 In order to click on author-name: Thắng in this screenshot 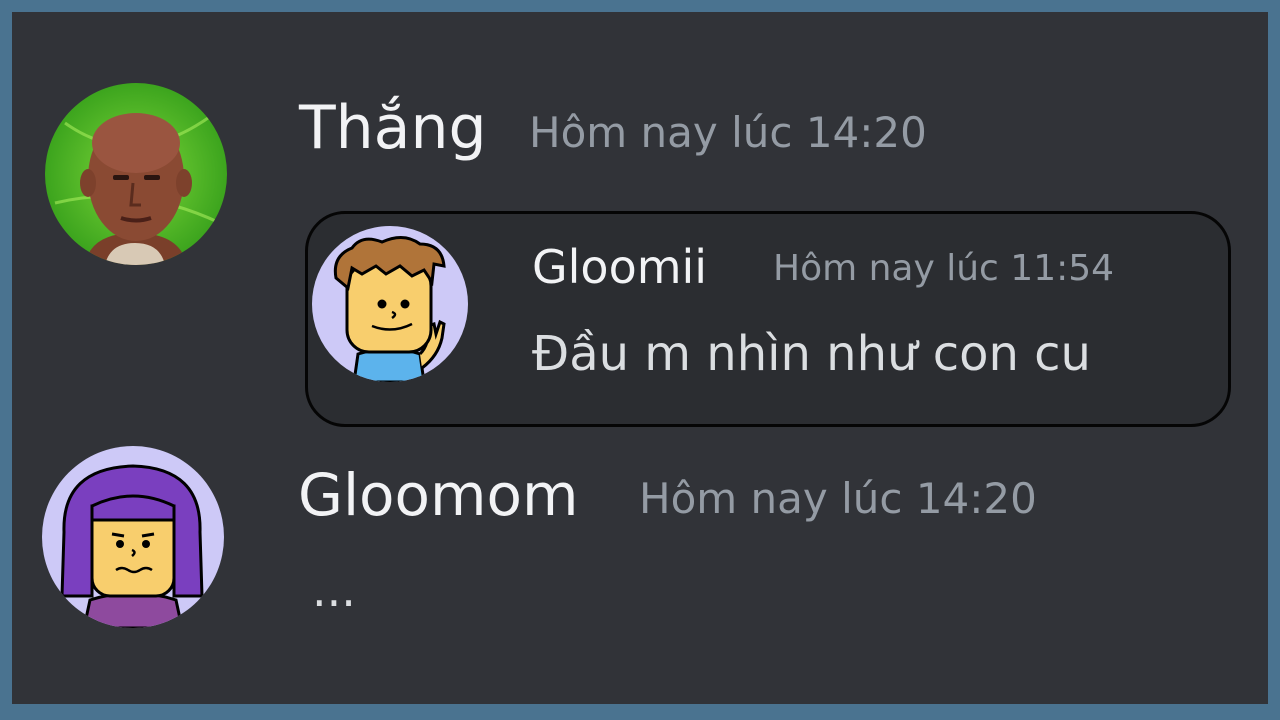, I will do `click(393, 128)`.